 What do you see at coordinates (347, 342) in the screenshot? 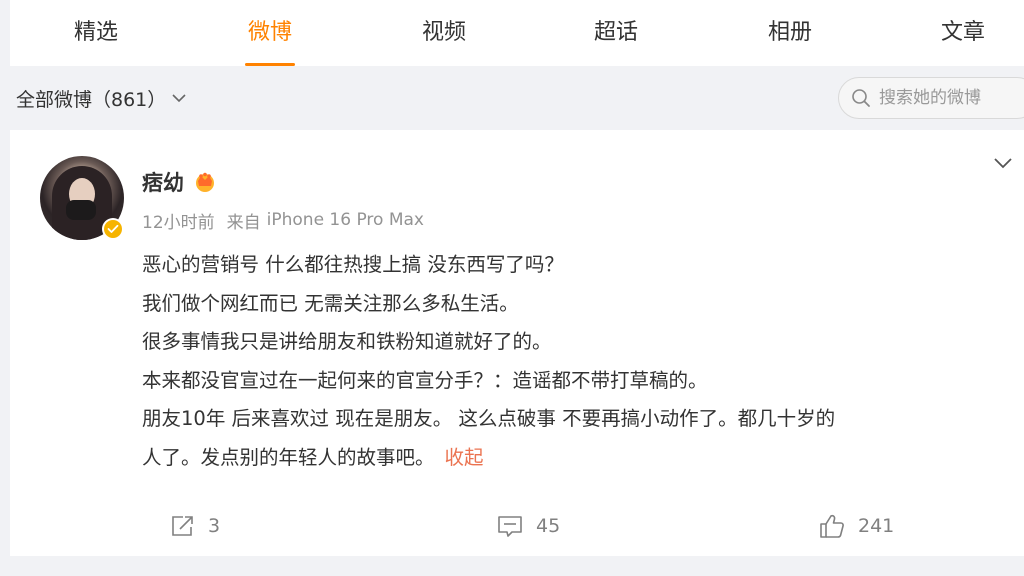
I see `post-content-line: 很多事情我只是讲给朋友和铁粉知道就好了的。` at bounding box center [347, 342].